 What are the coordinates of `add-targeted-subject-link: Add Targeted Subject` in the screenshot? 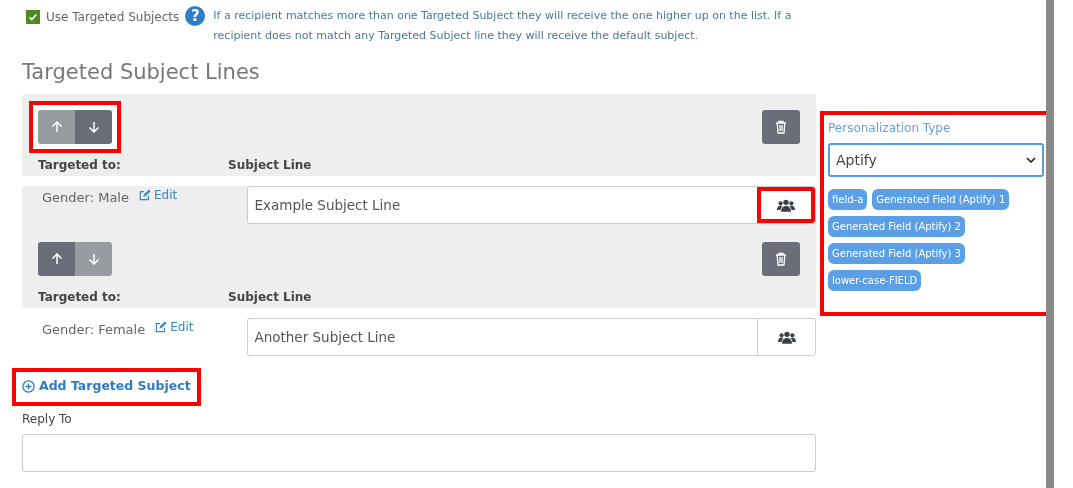 It's located at (106, 386).